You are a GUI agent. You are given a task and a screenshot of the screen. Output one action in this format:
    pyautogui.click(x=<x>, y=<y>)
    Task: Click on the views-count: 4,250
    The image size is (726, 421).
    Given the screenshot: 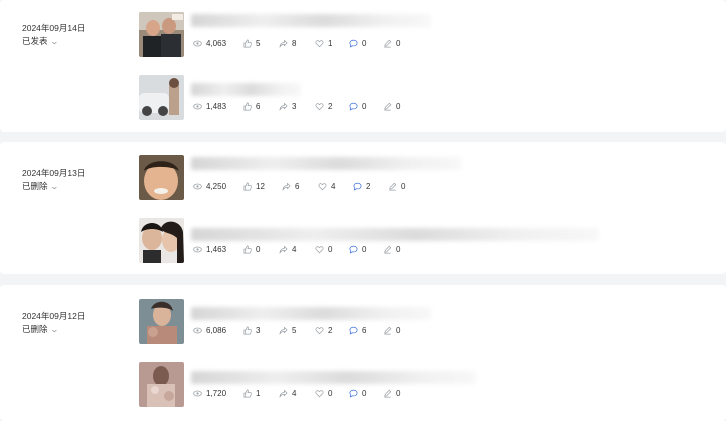 What is the action you would take?
    pyautogui.click(x=216, y=186)
    